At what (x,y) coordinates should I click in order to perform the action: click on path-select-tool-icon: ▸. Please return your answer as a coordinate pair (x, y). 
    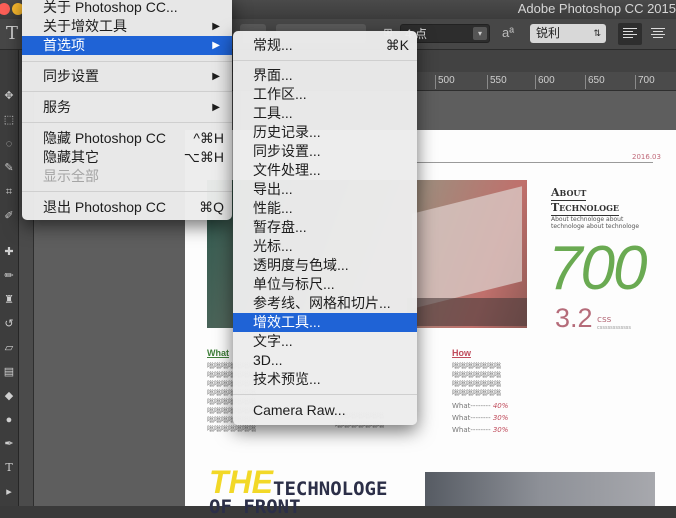
    Looking at the image, I should click on (9, 492).